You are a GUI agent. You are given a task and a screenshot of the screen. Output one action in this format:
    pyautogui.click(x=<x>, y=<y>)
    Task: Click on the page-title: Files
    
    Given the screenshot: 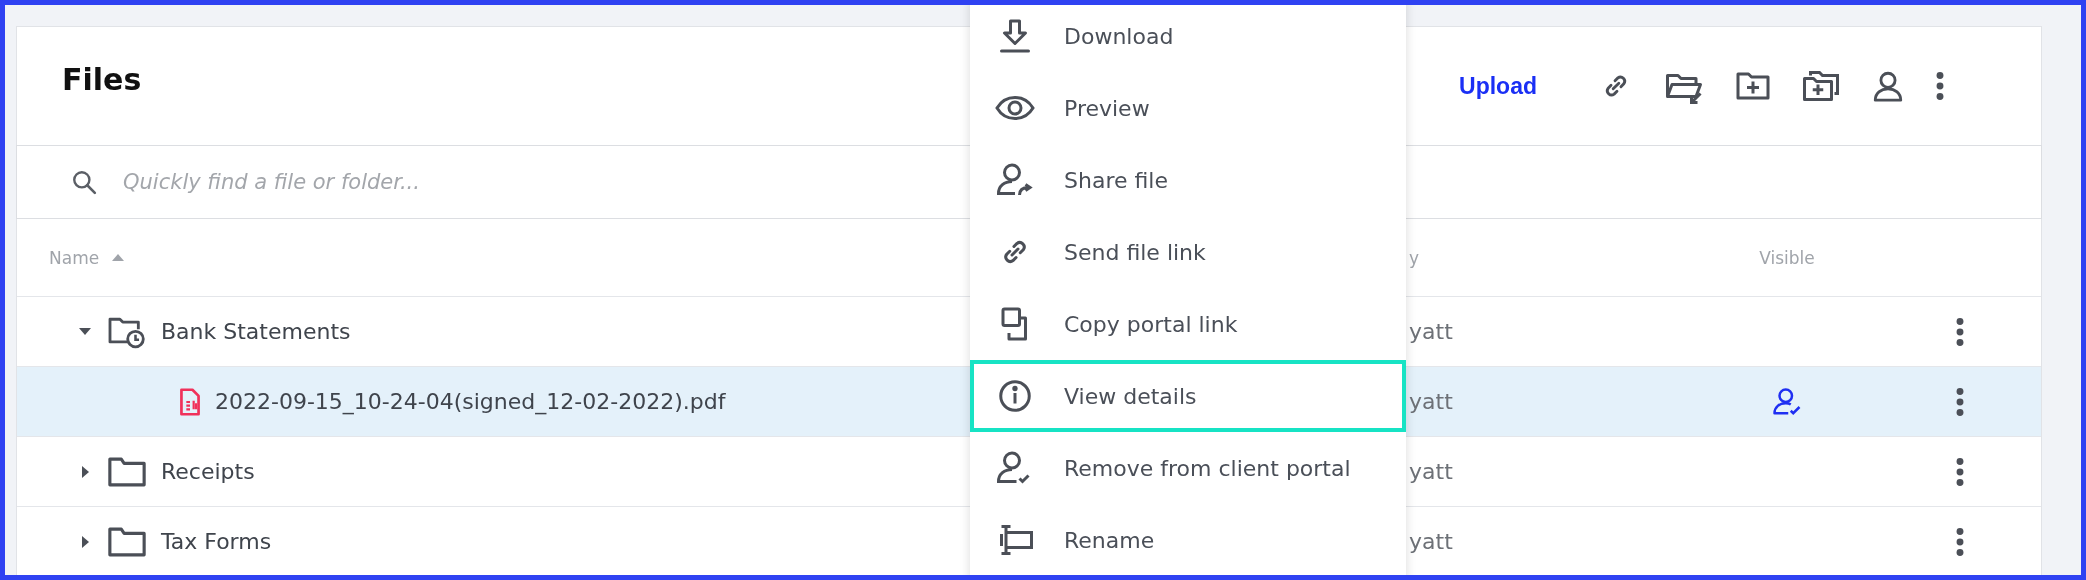 What is the action you would take?
    pyautogui.click(x=102, y=79)
    